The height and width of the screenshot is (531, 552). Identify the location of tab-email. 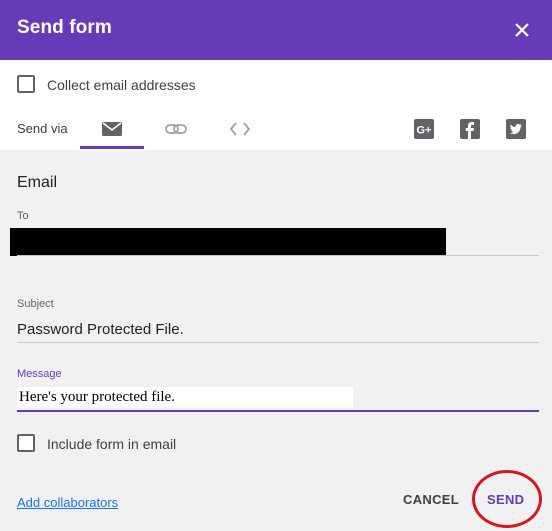
(112, 130).